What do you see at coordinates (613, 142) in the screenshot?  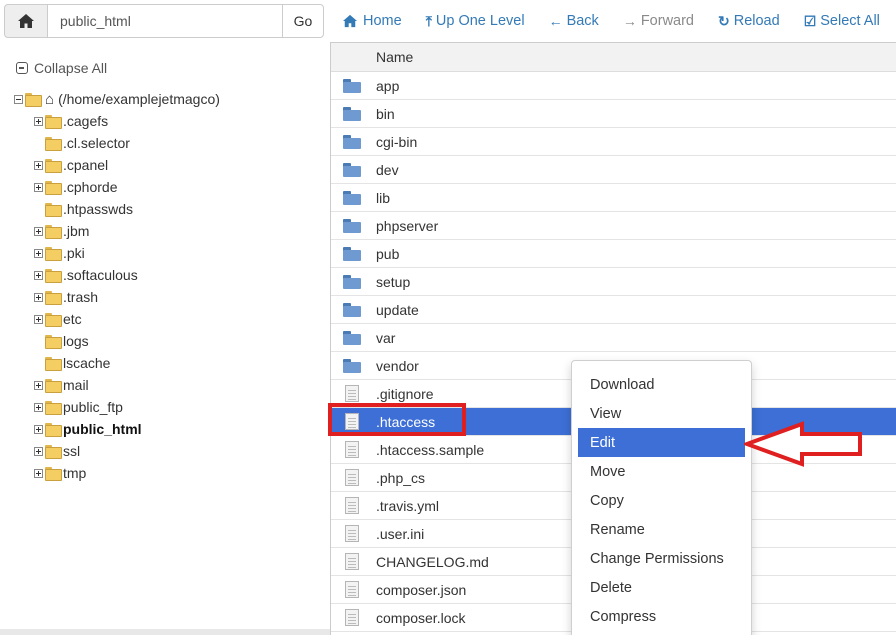 I see `file-row: cgi-bin` at bounding box center [613, 142].